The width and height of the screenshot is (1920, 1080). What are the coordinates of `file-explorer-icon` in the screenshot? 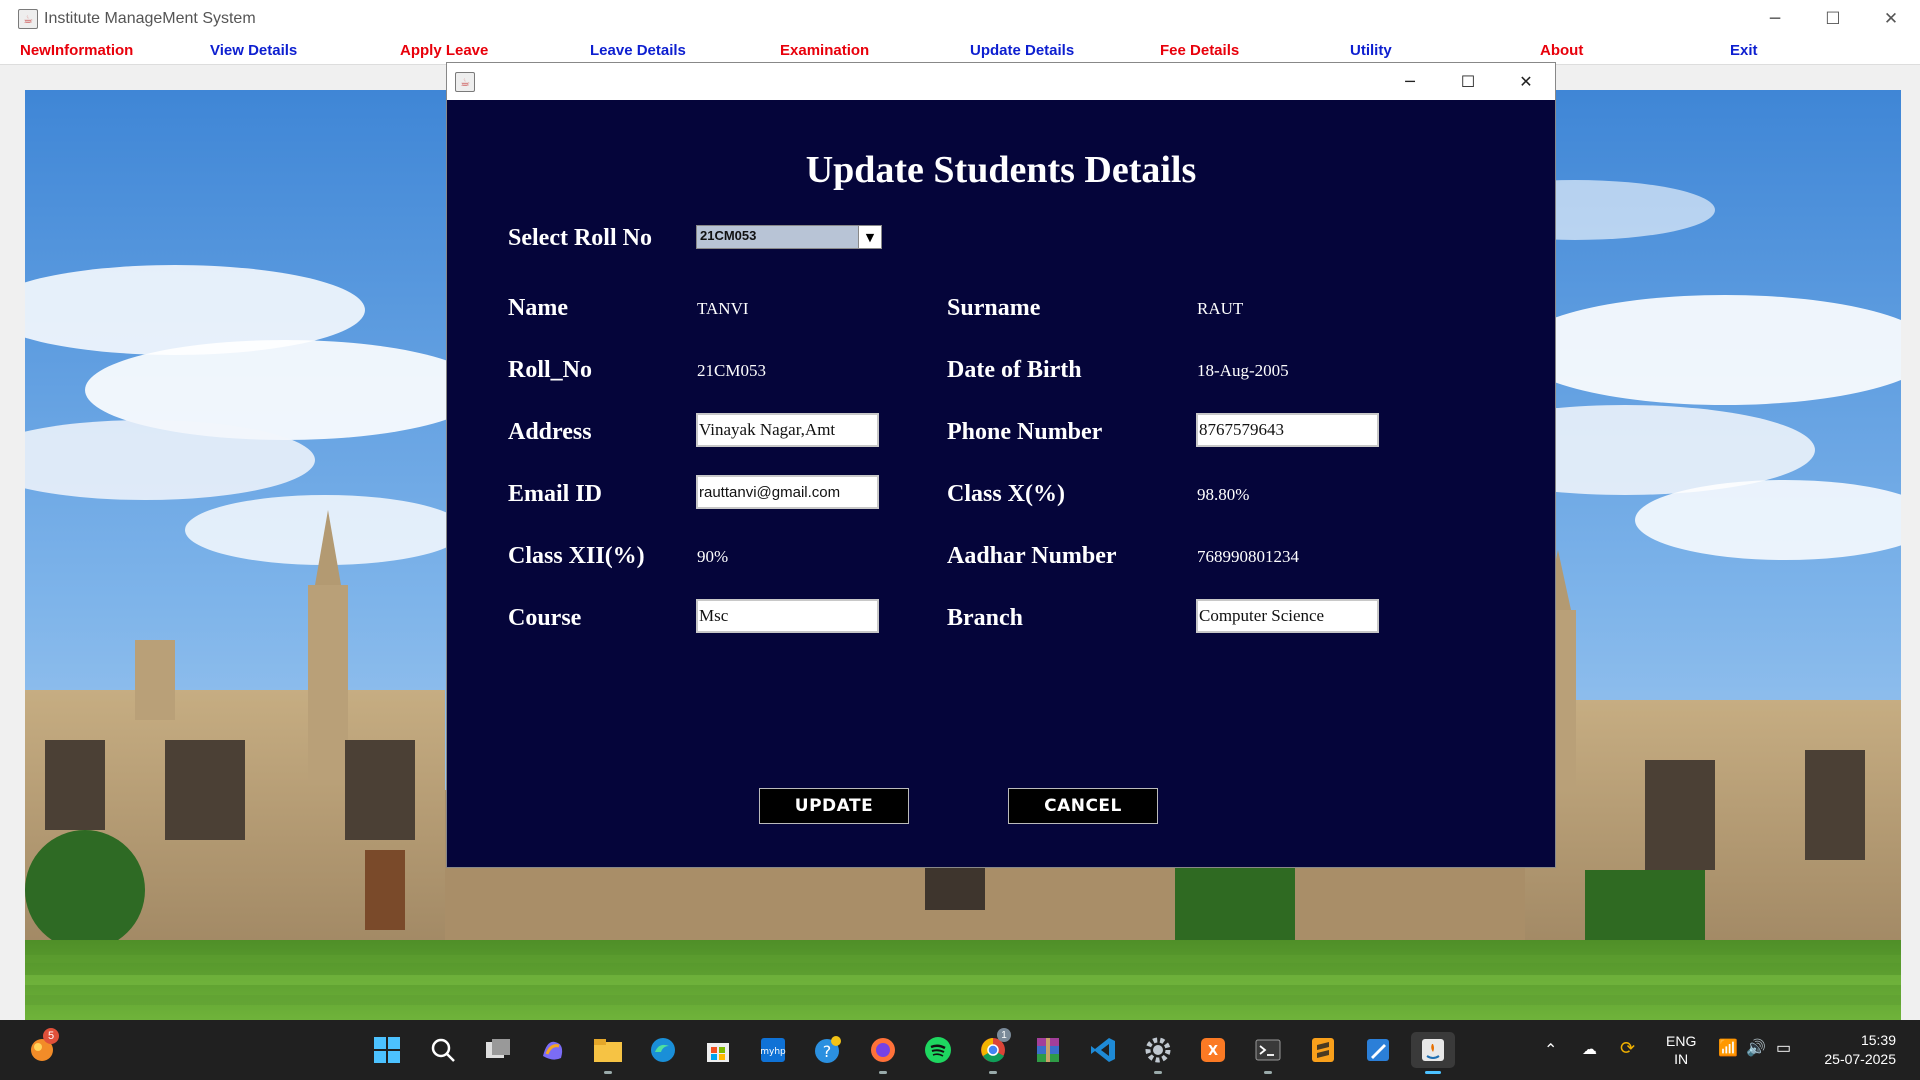 It's located at (608, 1053).